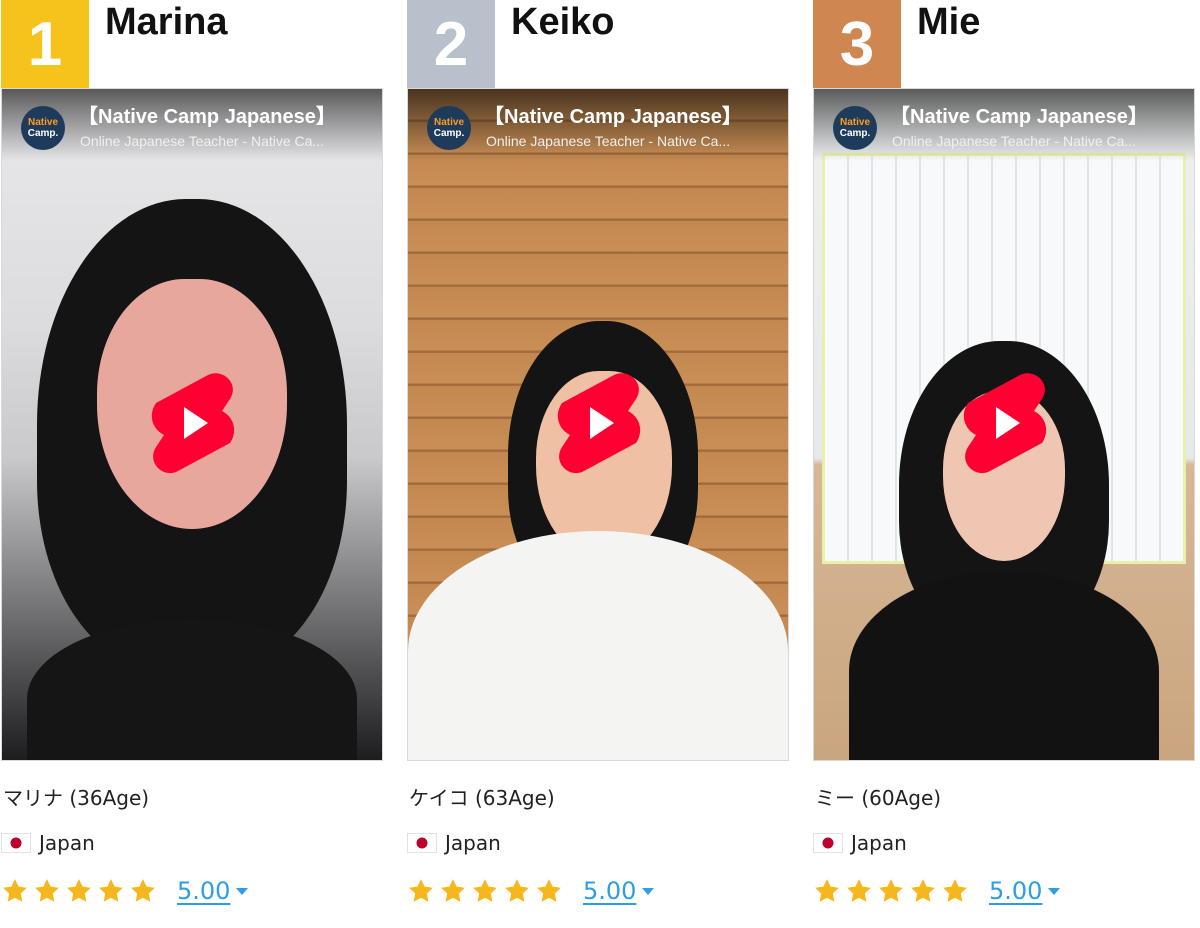  What do you see at coordinates (482, 798) in the screenshot?
I see `teacher-japanese-name-age: ケイコ (63Age)` at bounding box center [482, 798].